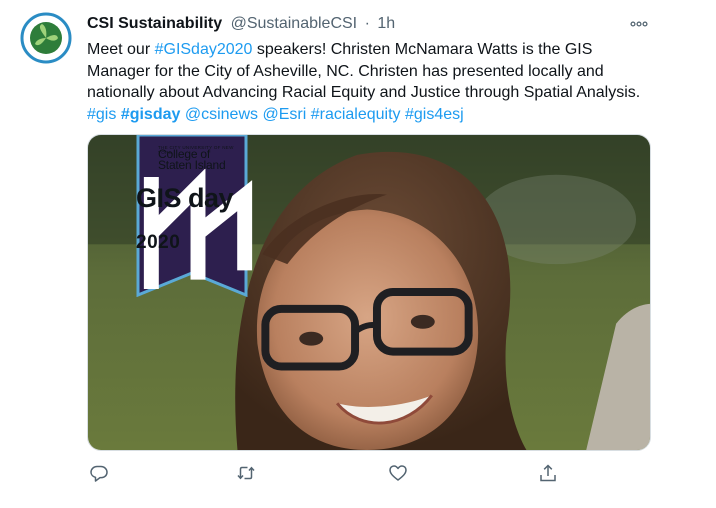 Image resolution: width=716 pixels, height=508 pixels. What do you see at coordinates (192, 159) in the screenshot?
I see `banner-college: College of Staten Island` at bounding box center [192, 159].